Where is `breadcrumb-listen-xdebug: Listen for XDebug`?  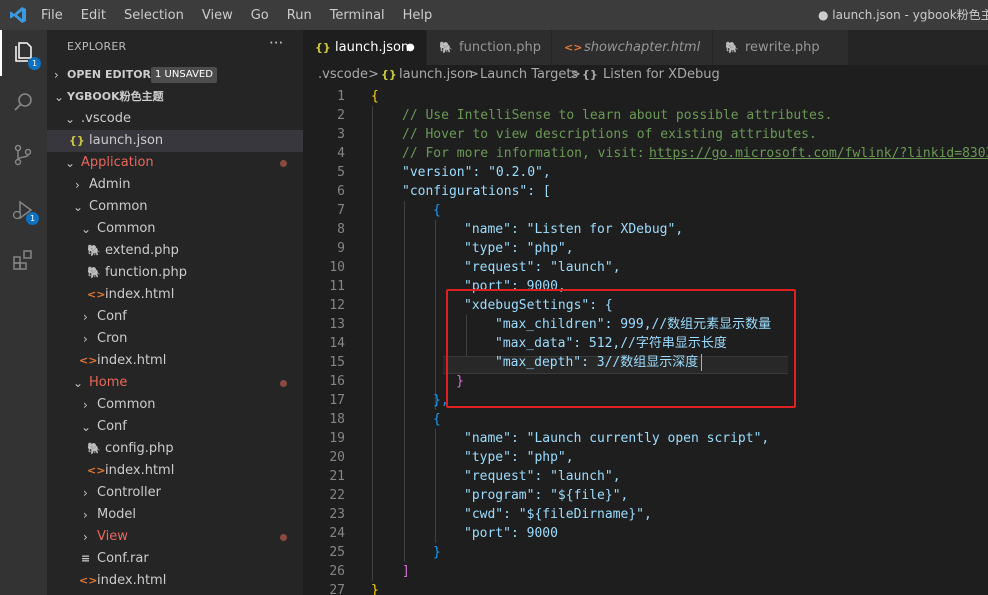 breadcrumb-listen-xdebug: Listen for XDebug is located at coordinates (661, 75).